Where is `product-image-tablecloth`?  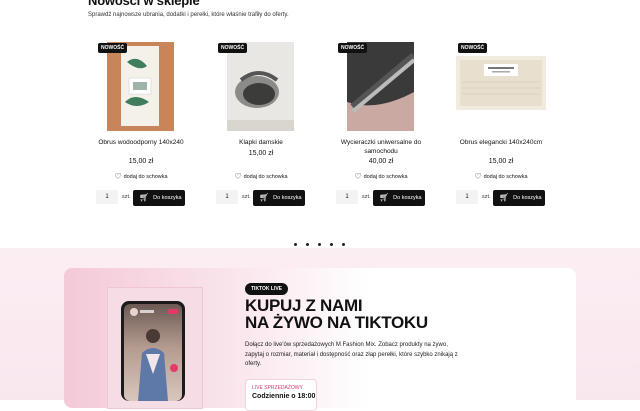
product-image-tablecloth is located at coordinates (140, 86).